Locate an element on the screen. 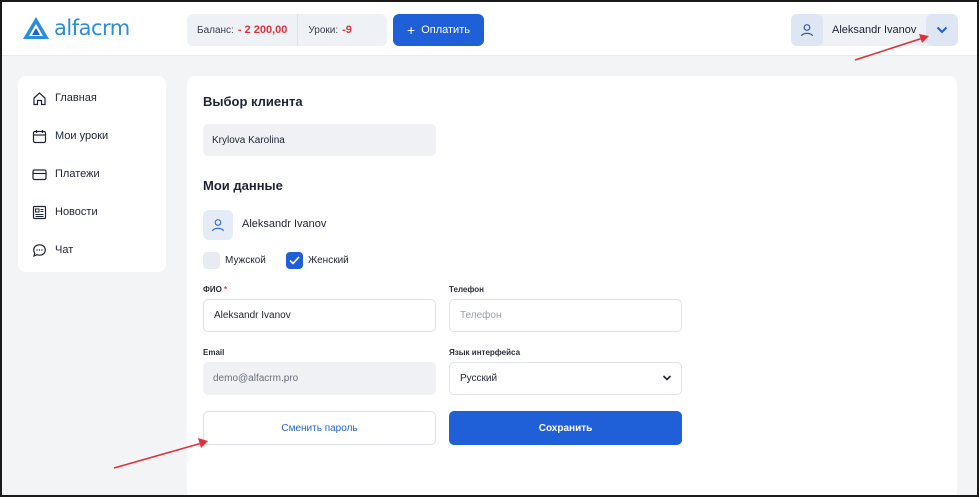 The width and height of the screenshot is (979, 497). gender-male-checkbox is located at coordinates (211, 260).